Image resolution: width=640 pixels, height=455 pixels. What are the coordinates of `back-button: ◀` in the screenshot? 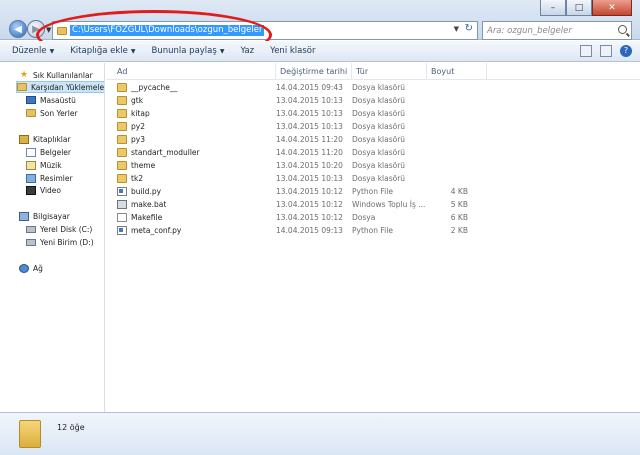 It's located at (18, 29).